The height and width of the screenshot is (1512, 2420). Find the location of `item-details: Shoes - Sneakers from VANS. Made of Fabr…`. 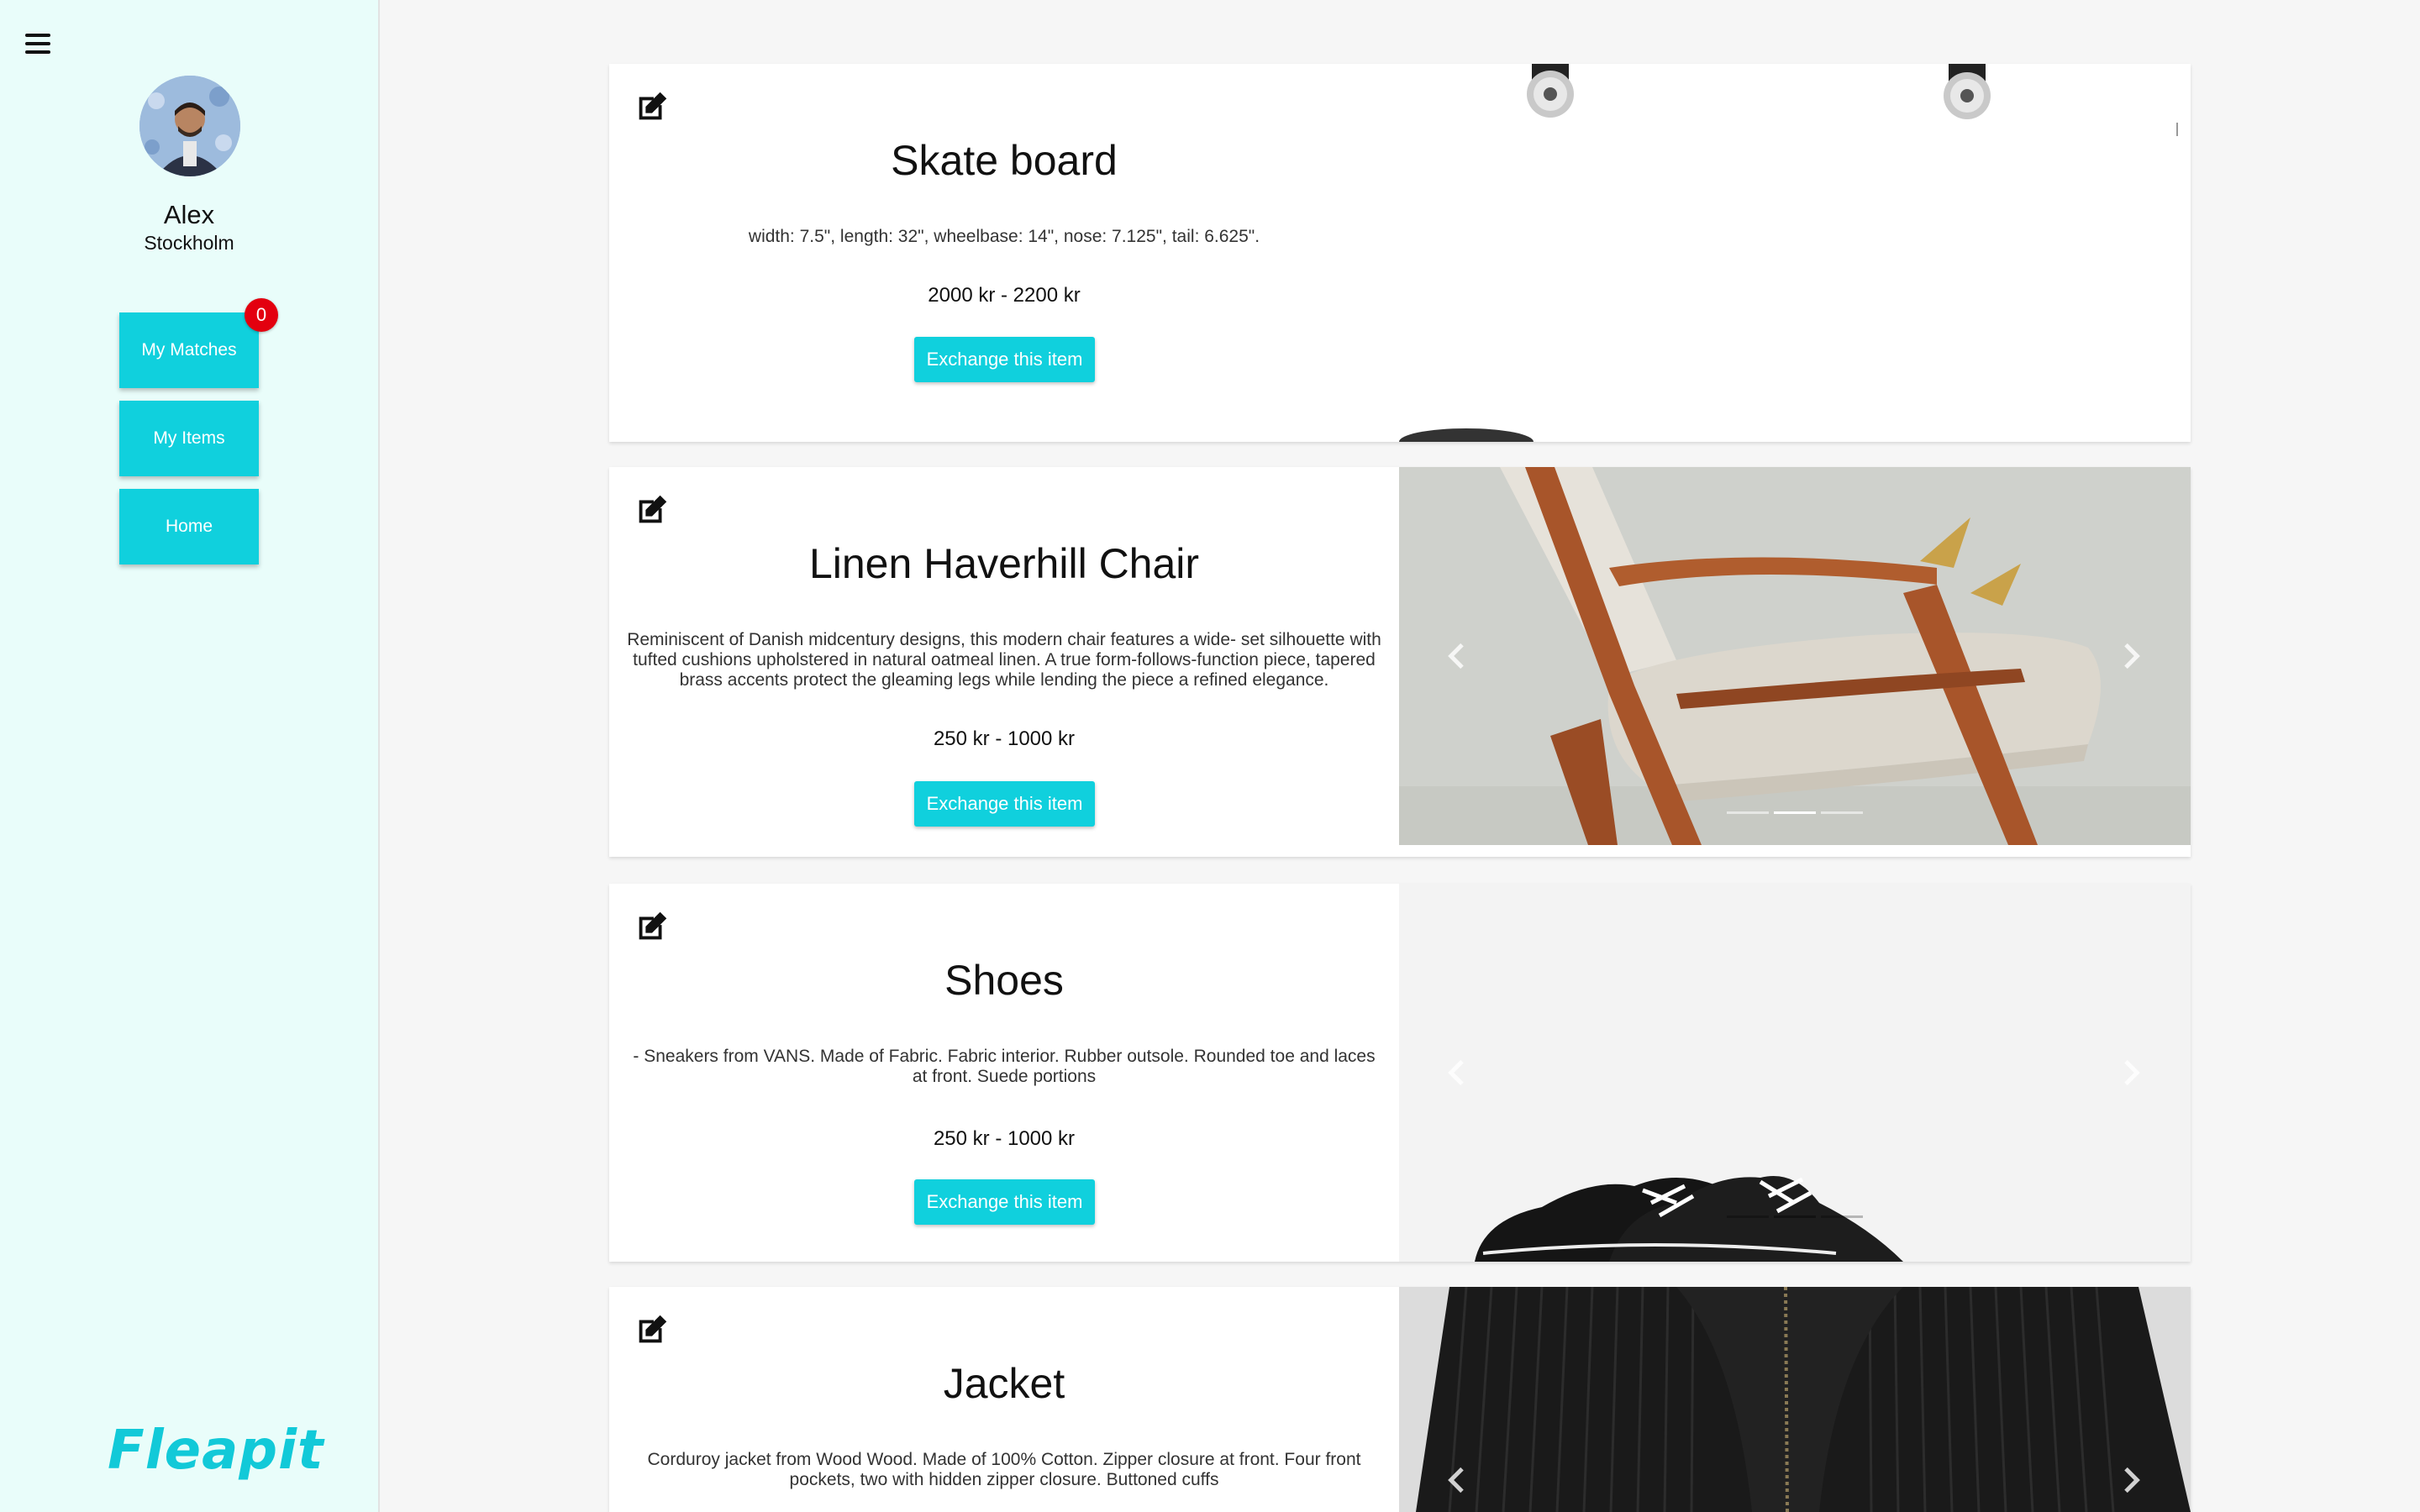

item-details: Shoes - Sneakers from VANS. Made of Fabr… is located at coordinates (1004, 1073).